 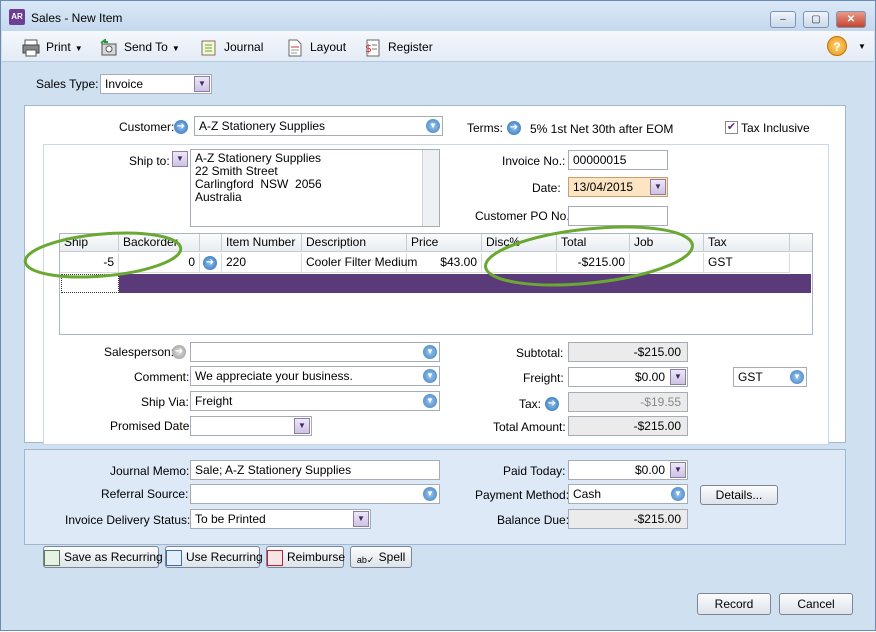 I want to click on paid-today-field: $0.00 ▼, so click(x=628, y=470).